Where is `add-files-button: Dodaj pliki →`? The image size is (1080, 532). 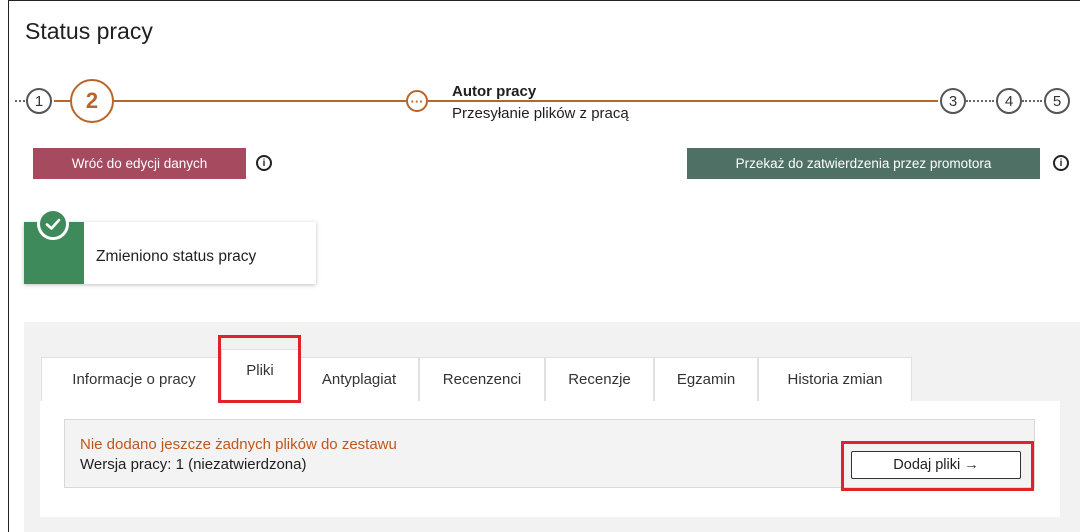 add-files-button: Dodaj pliki → is located at coordinates (936, 465).